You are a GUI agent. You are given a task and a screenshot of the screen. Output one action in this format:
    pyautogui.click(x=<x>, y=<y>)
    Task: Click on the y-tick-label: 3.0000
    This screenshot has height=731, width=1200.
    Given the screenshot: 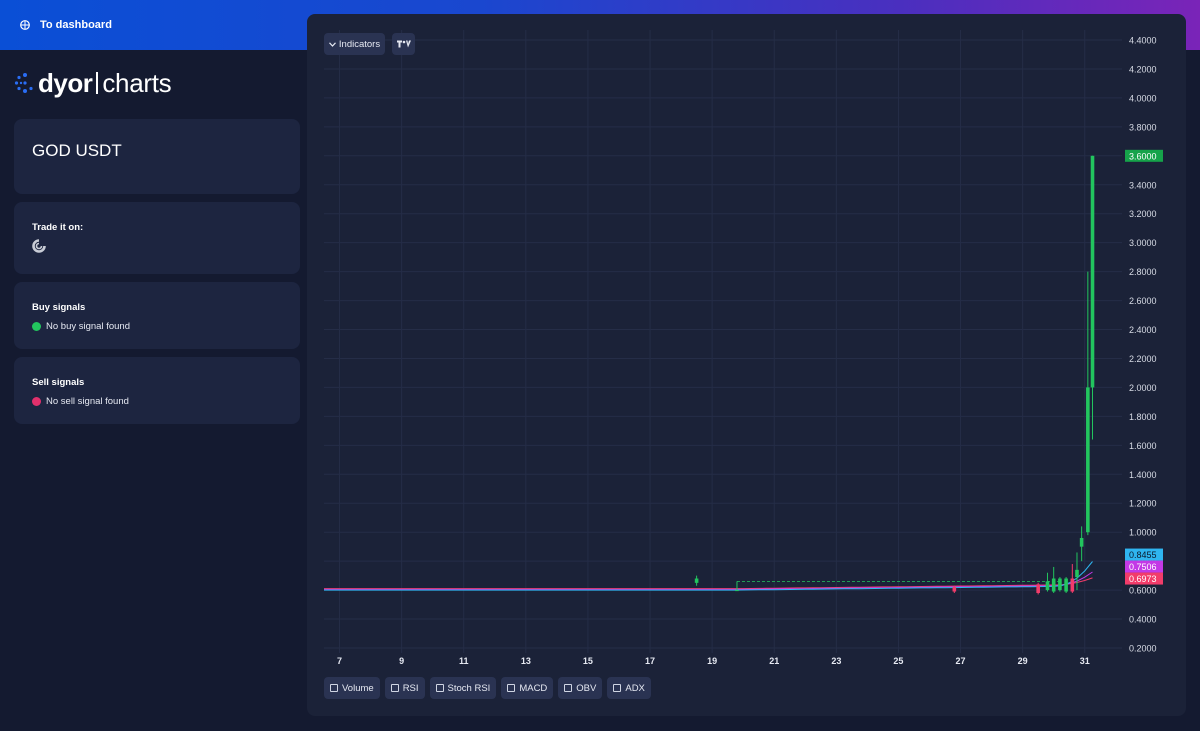 What is the action you would take?
    pyautogui.click(x=1143, y=243)
    